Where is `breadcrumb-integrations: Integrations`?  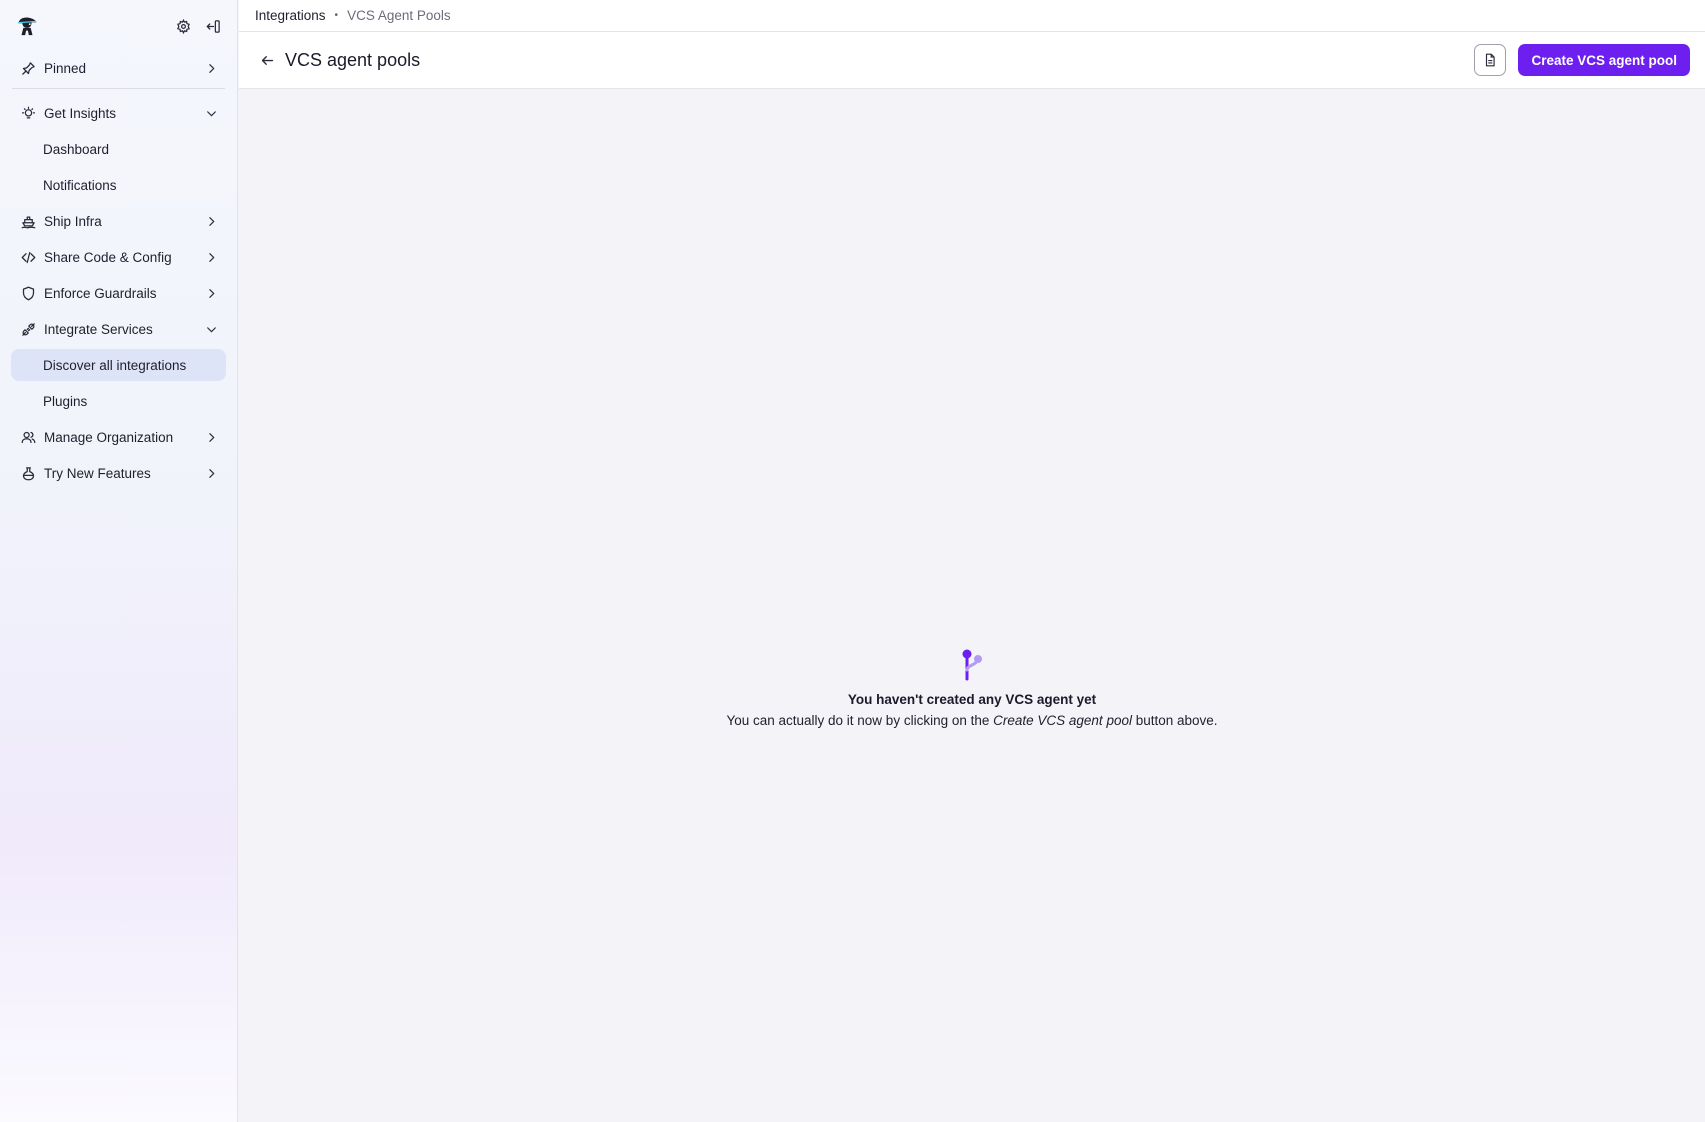 breadcrumb-integrations: Integrations is located at coordinates (290, 15).